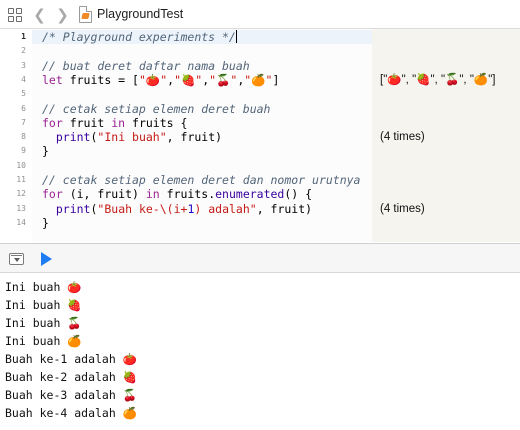 This screenshot has width=520, height=430. I want to click on code-text: print("Buah ke-\(i+1) adalah", fruit), so click(177, 209).